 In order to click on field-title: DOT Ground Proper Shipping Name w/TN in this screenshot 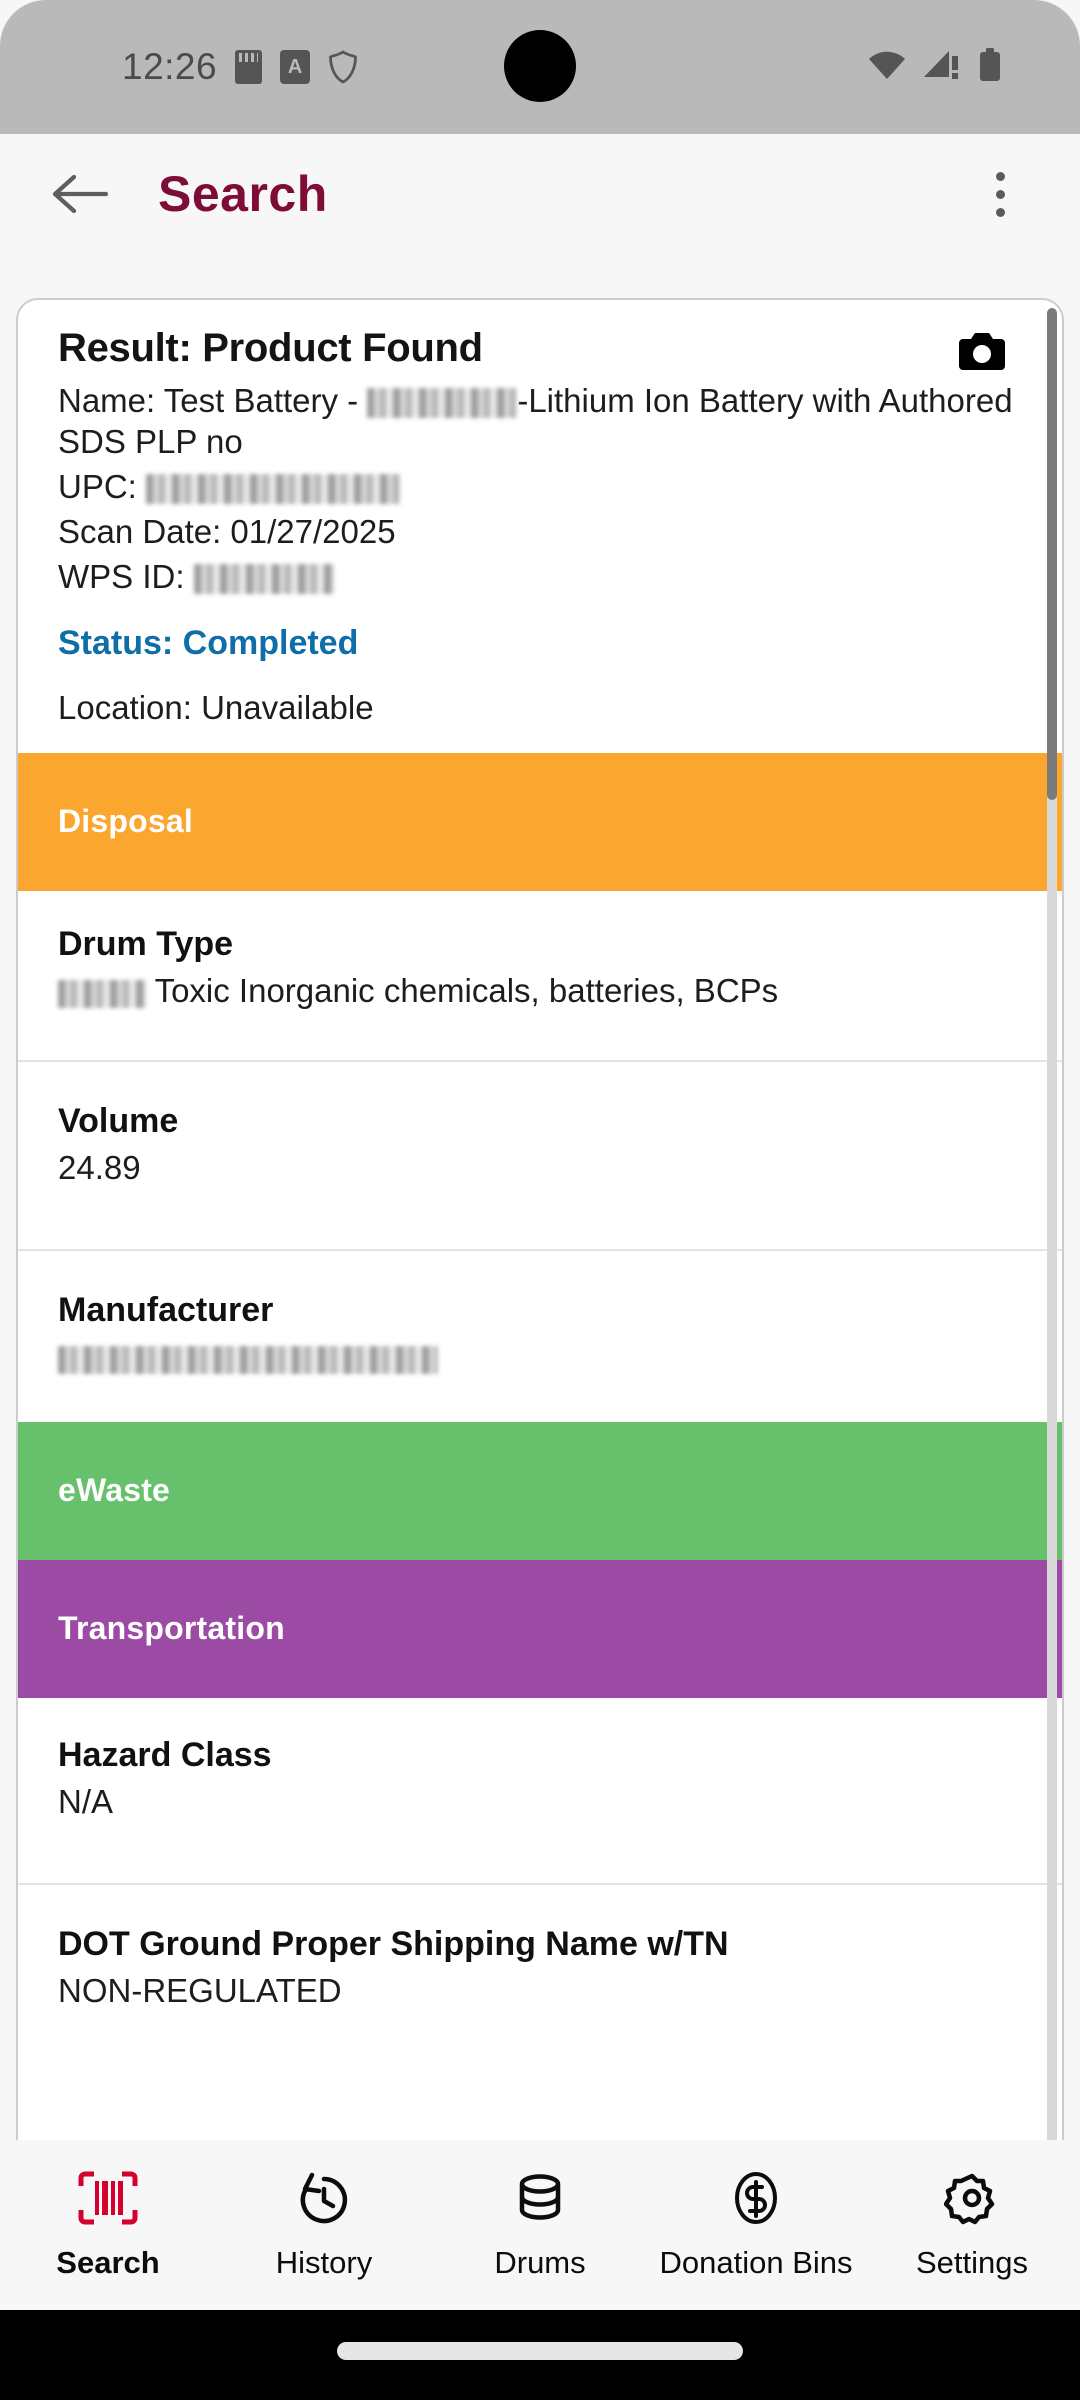, I will do `click(393, 1943)`.